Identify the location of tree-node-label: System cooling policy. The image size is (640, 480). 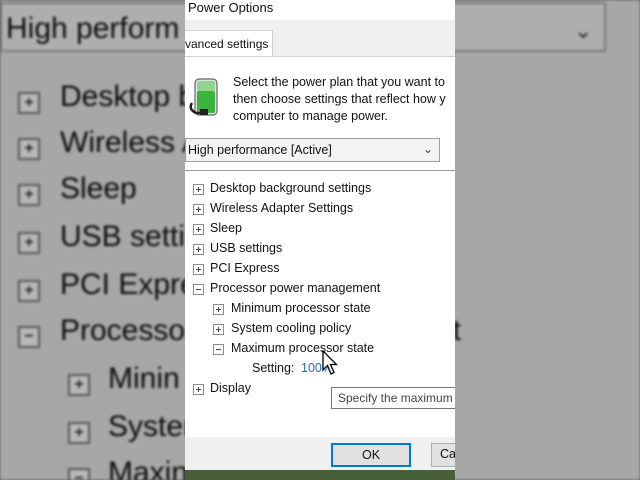
(291, 328).